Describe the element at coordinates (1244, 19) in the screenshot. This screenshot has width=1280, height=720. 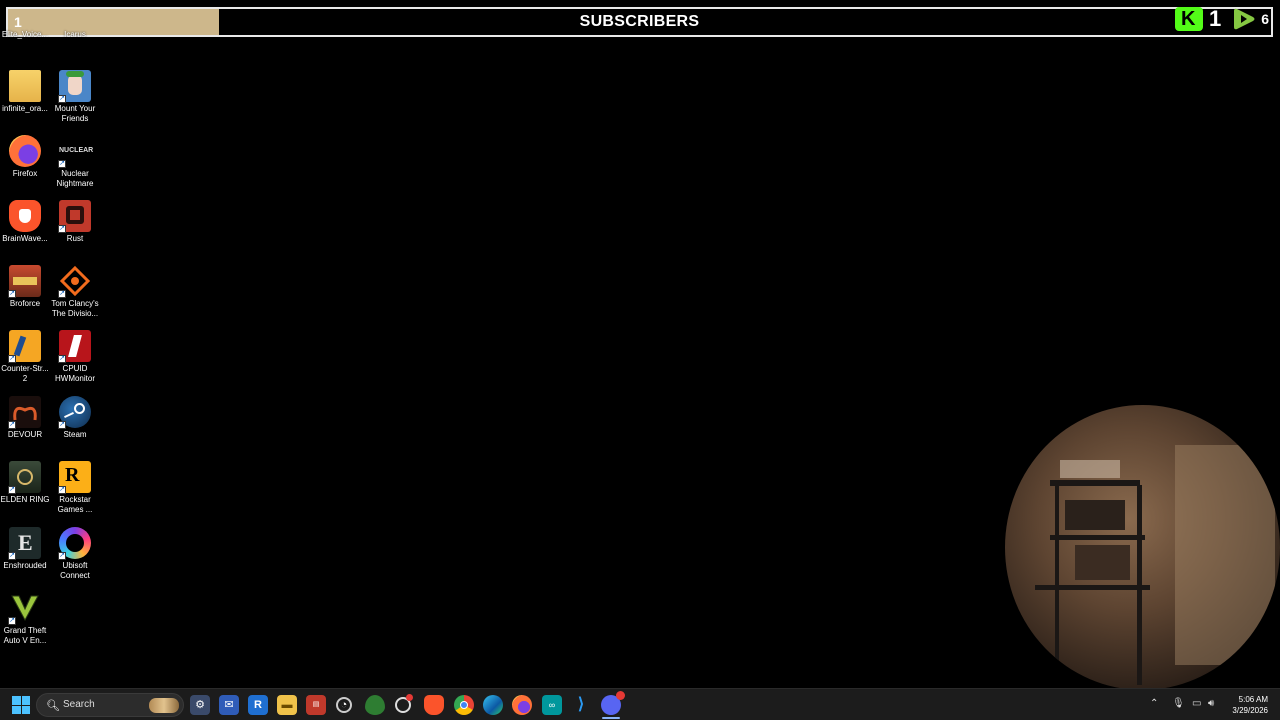
I see `rumble-icon` at that location.